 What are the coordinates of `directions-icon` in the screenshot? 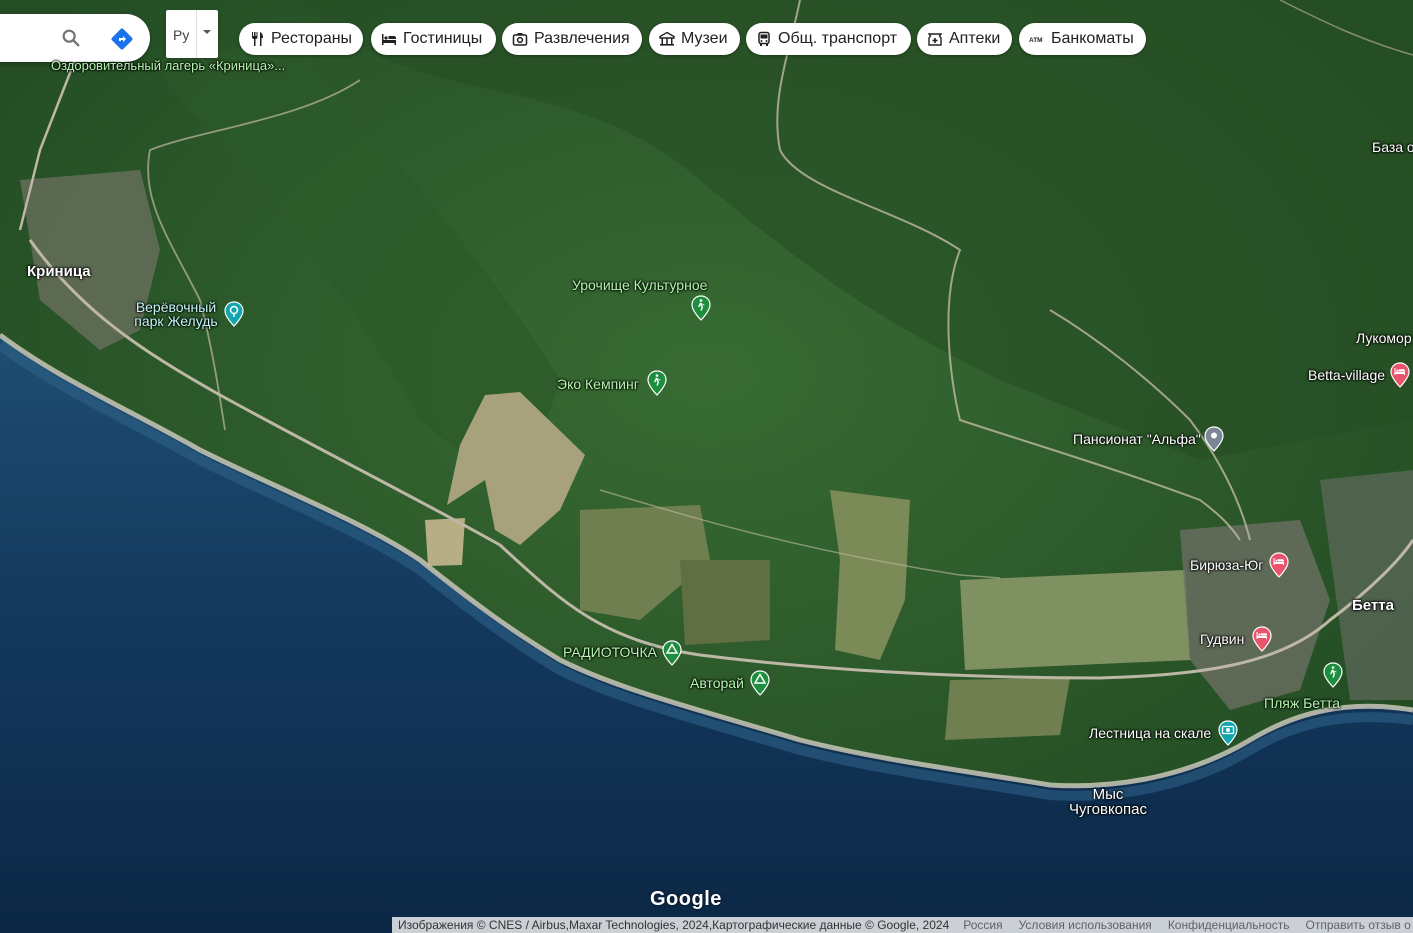 It's located at (122, 39).